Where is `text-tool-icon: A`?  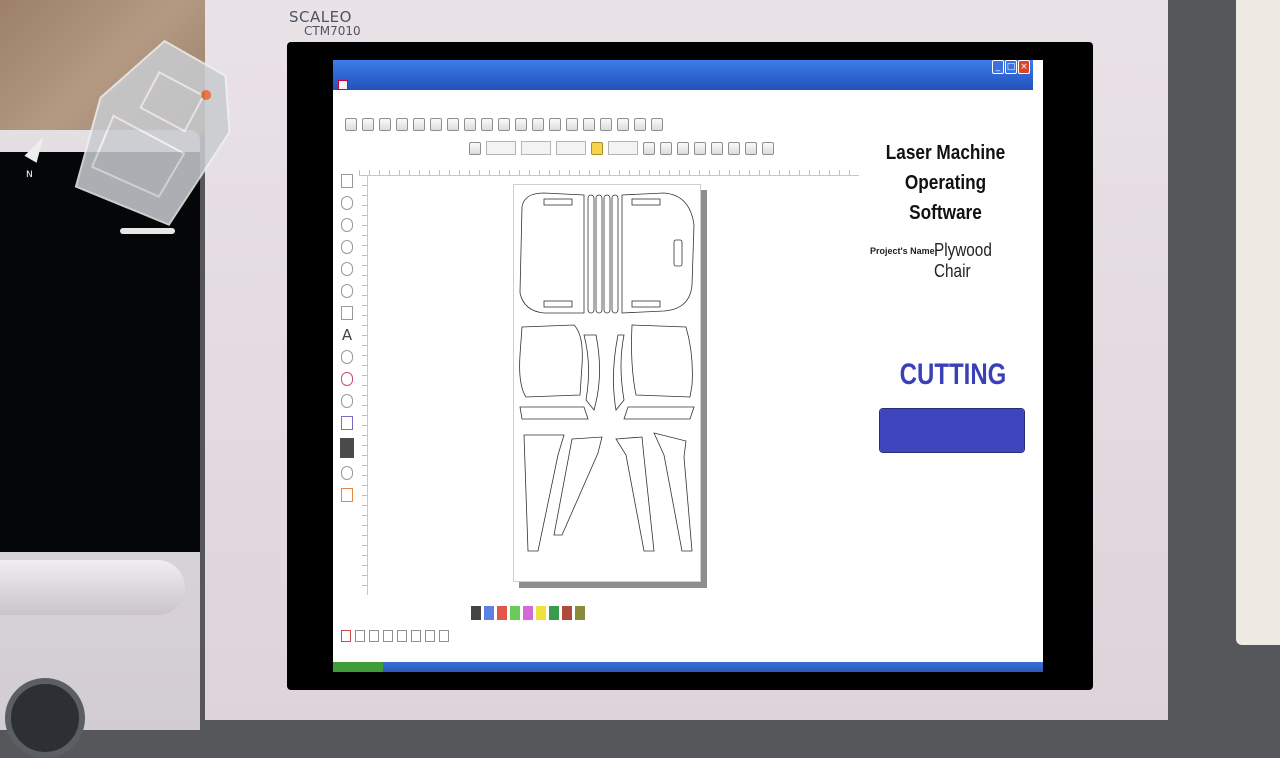 text-tool-icon: A is located at coordinates (347, 335).